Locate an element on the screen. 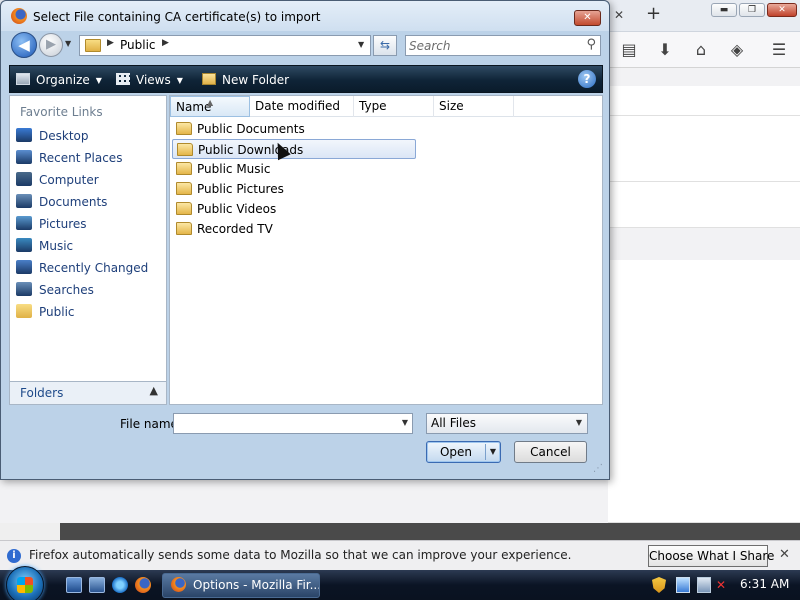  clock: 6:31 AM is located at coordinates (764, 584).